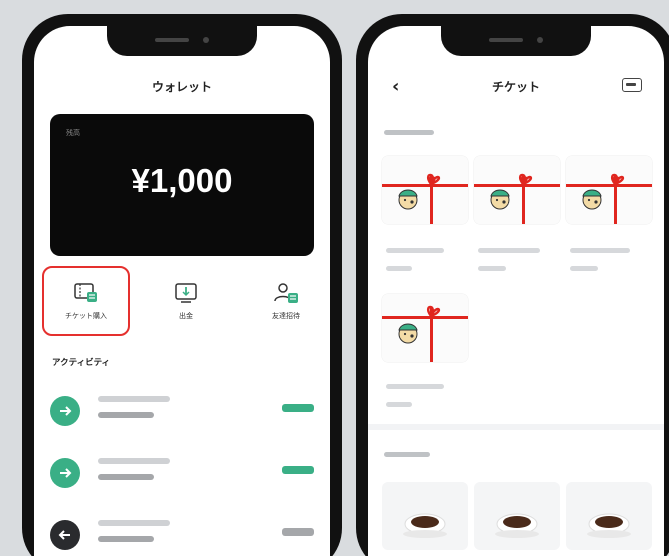 The height and width of the screenshot is (556, 669). What do you see at coordinates (515, 87) in the screenshot?
I see `page-title: チケット` at bounding box center [515, 87].